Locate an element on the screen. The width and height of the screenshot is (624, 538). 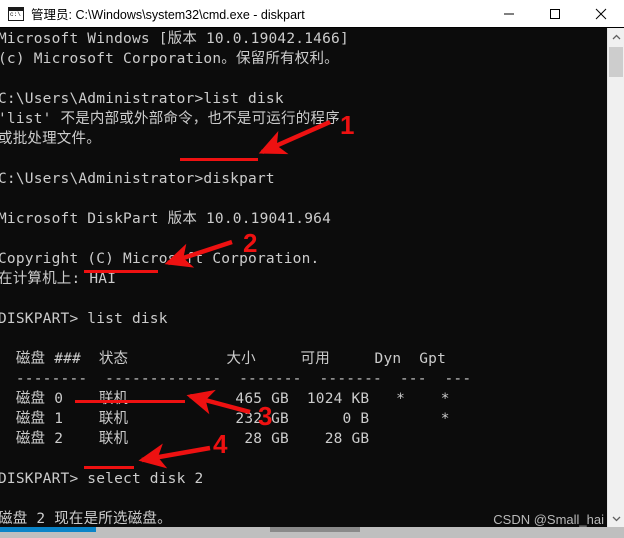
console-line: 磁盘 1 联机 232 GB 0 B * is located at coordinates (225, 419).